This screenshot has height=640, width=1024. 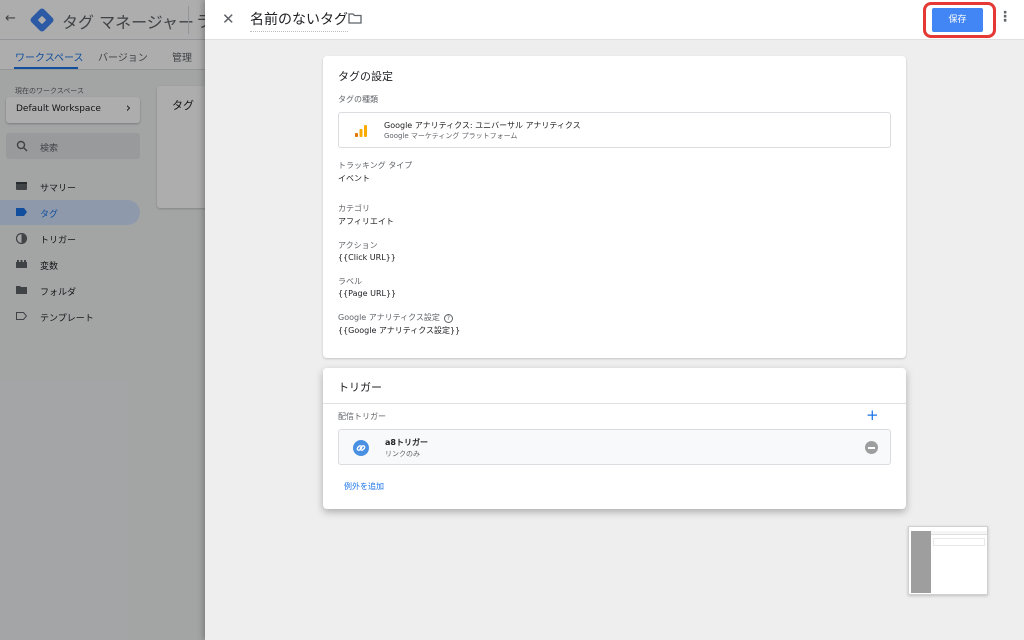 What do you see at coordinates (360, 387) in the screenshot?
I see `triggering-title: トリガー` at bounding box center [360, 387].